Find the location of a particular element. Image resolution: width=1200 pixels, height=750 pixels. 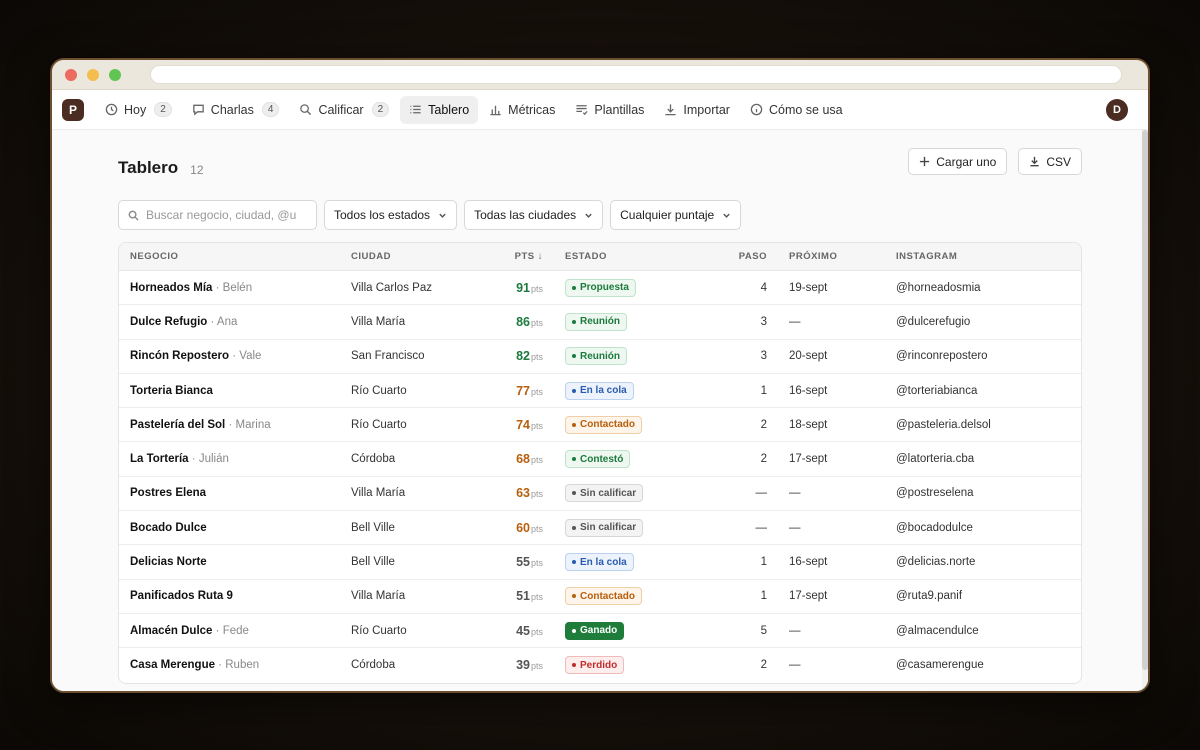

cell-step: 2 is located at coordinates (763, 424).